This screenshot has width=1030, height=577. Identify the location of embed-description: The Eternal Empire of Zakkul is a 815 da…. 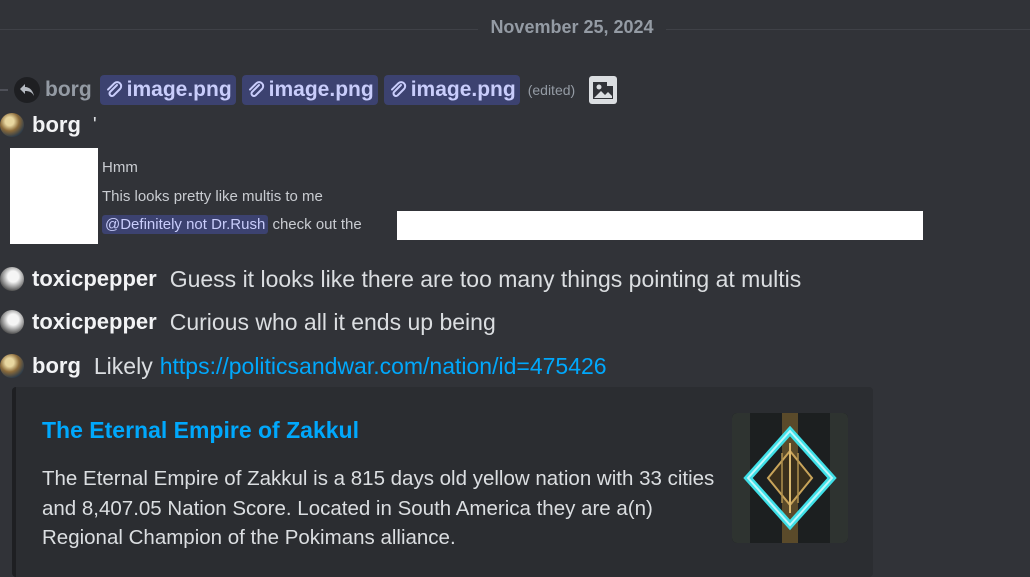
(378, 508).